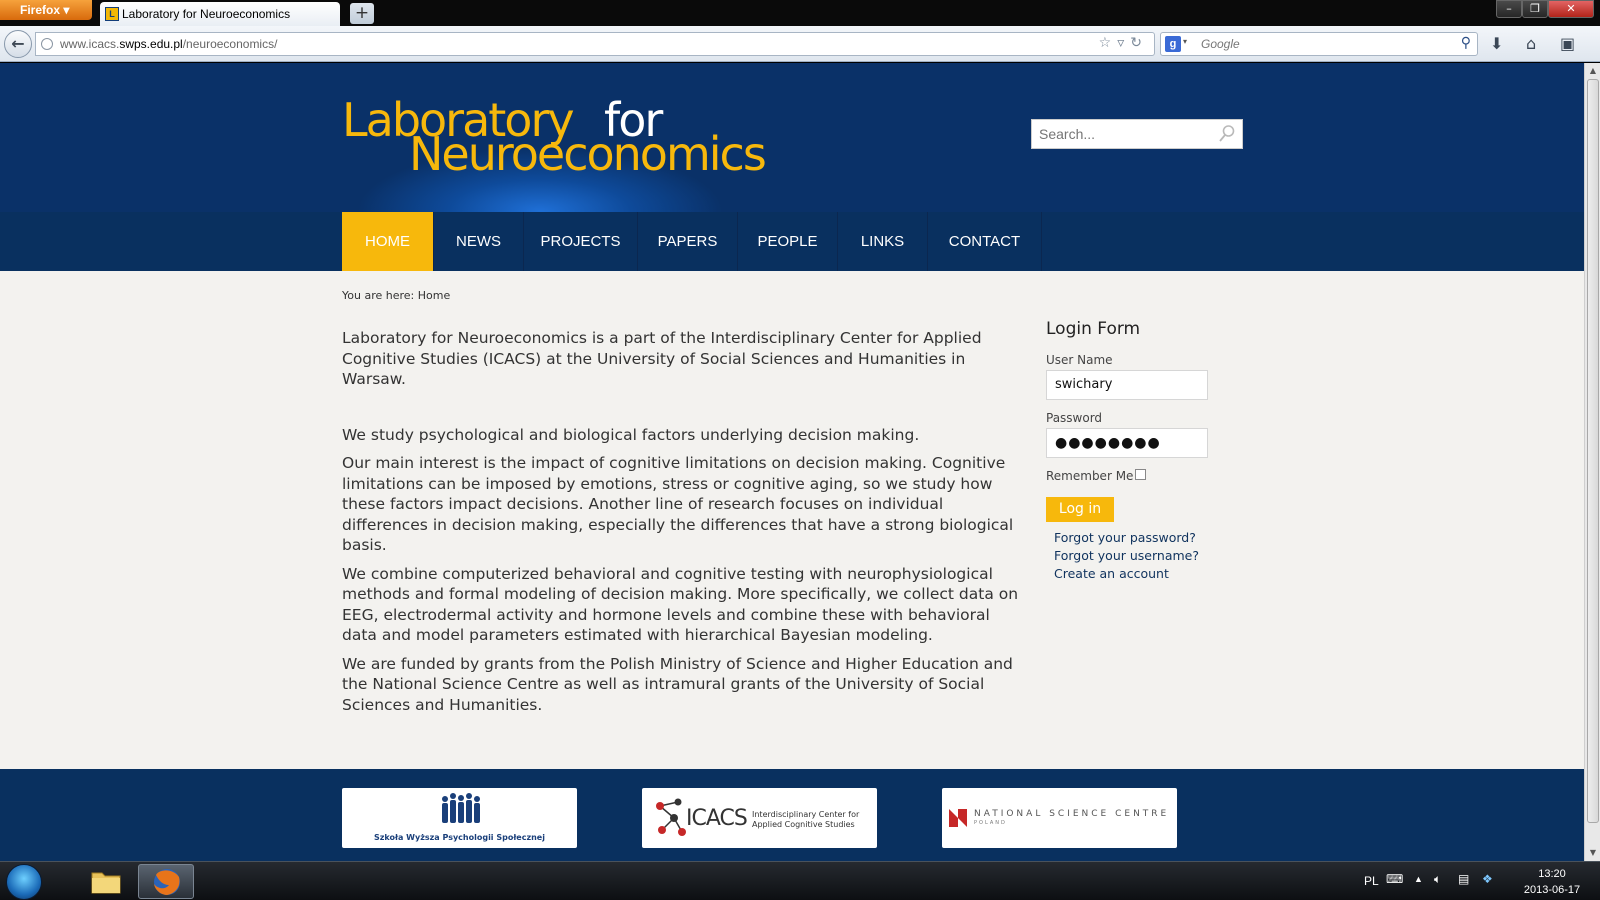  I want to click on create-account-link: Create an account, so click(1150, 574).